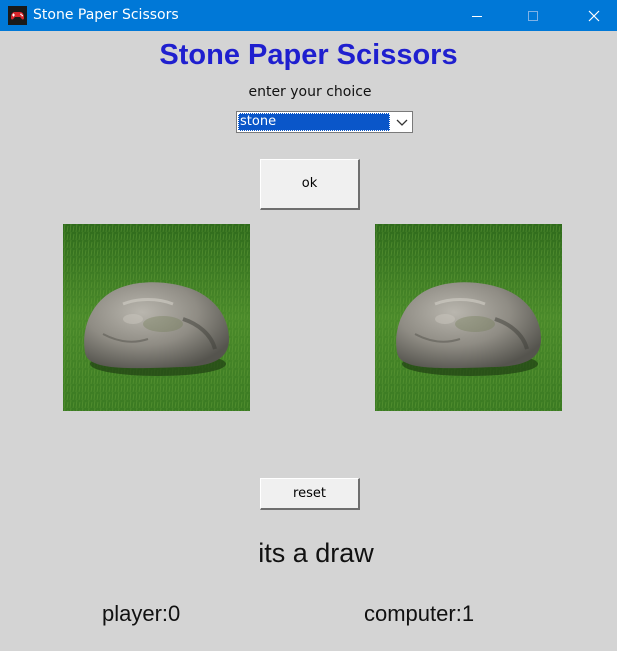 This screenshot has width=617, height=651. What do you see at coordinates (17, 15) in the screenshot?
I see `game-controller-icon` at bounding box center [17, 15].